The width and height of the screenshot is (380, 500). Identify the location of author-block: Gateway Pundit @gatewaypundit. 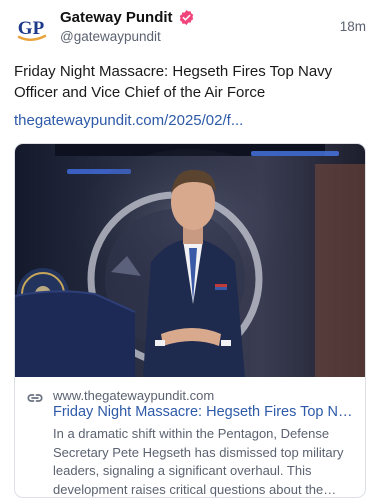
(127, 26).